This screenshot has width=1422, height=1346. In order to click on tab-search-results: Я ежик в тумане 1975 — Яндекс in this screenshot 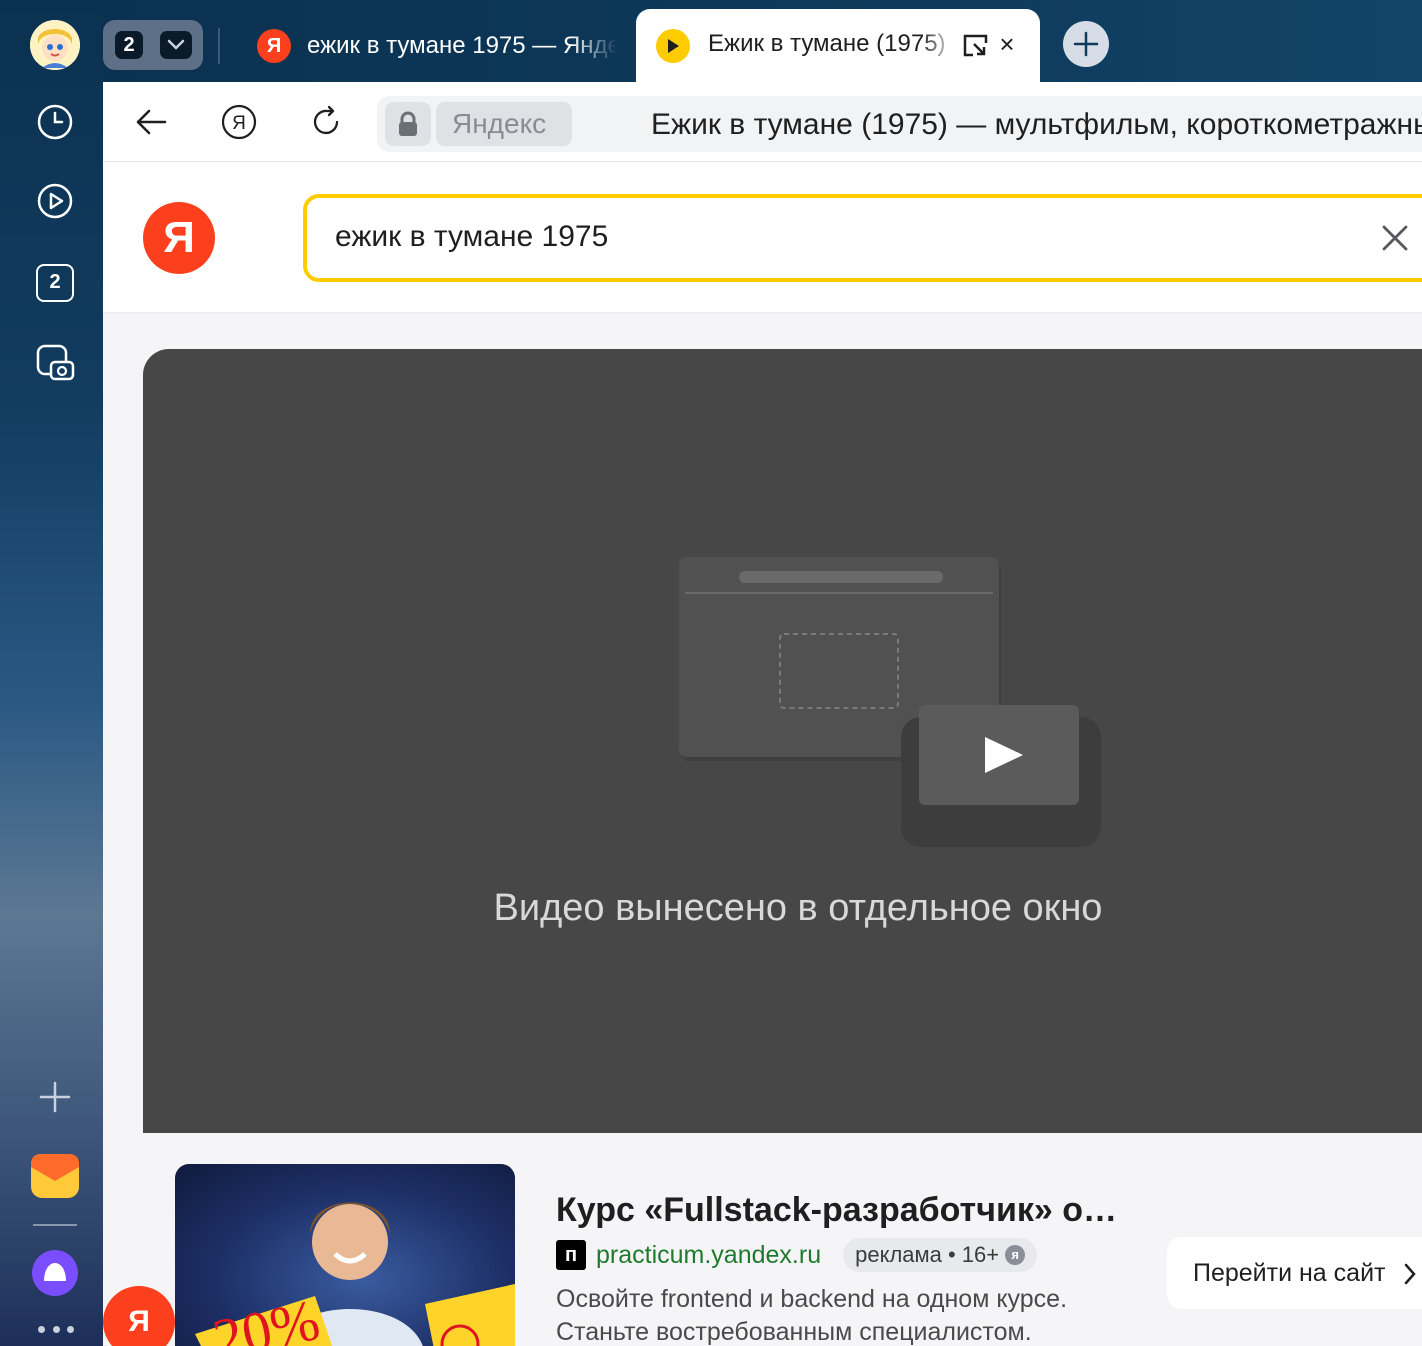, I will do `click(441, 46)`.